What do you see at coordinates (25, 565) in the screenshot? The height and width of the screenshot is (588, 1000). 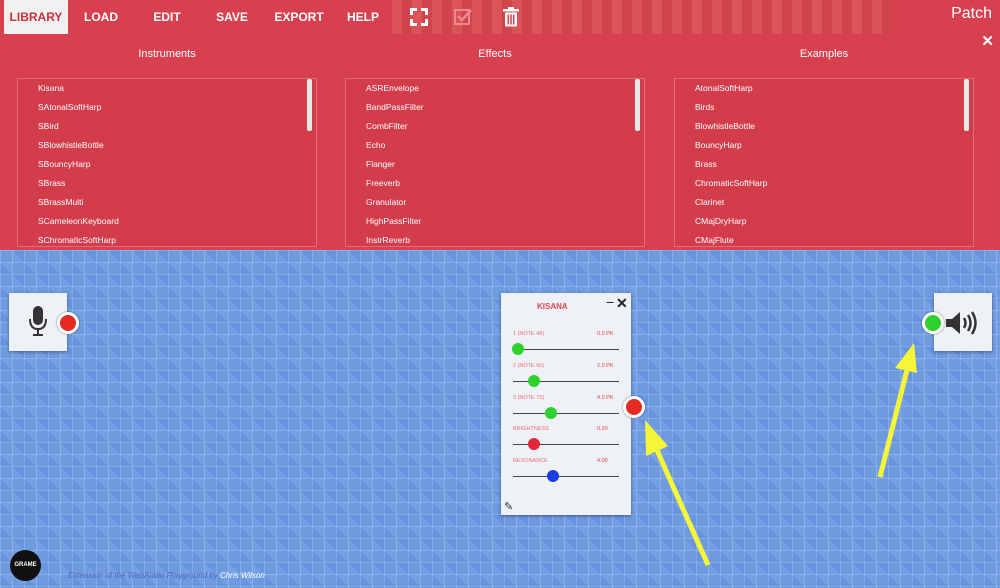 I see `grame-logo: GRAME` at bounding box center [25, 565].